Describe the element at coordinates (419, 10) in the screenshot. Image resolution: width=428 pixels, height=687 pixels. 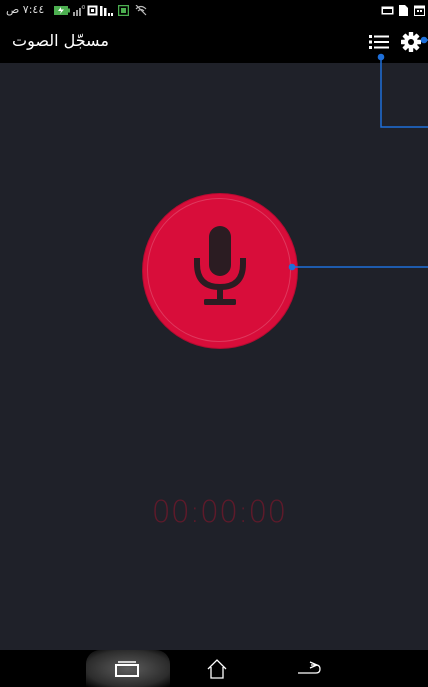
I see `notification-calendar-icon` at that location.